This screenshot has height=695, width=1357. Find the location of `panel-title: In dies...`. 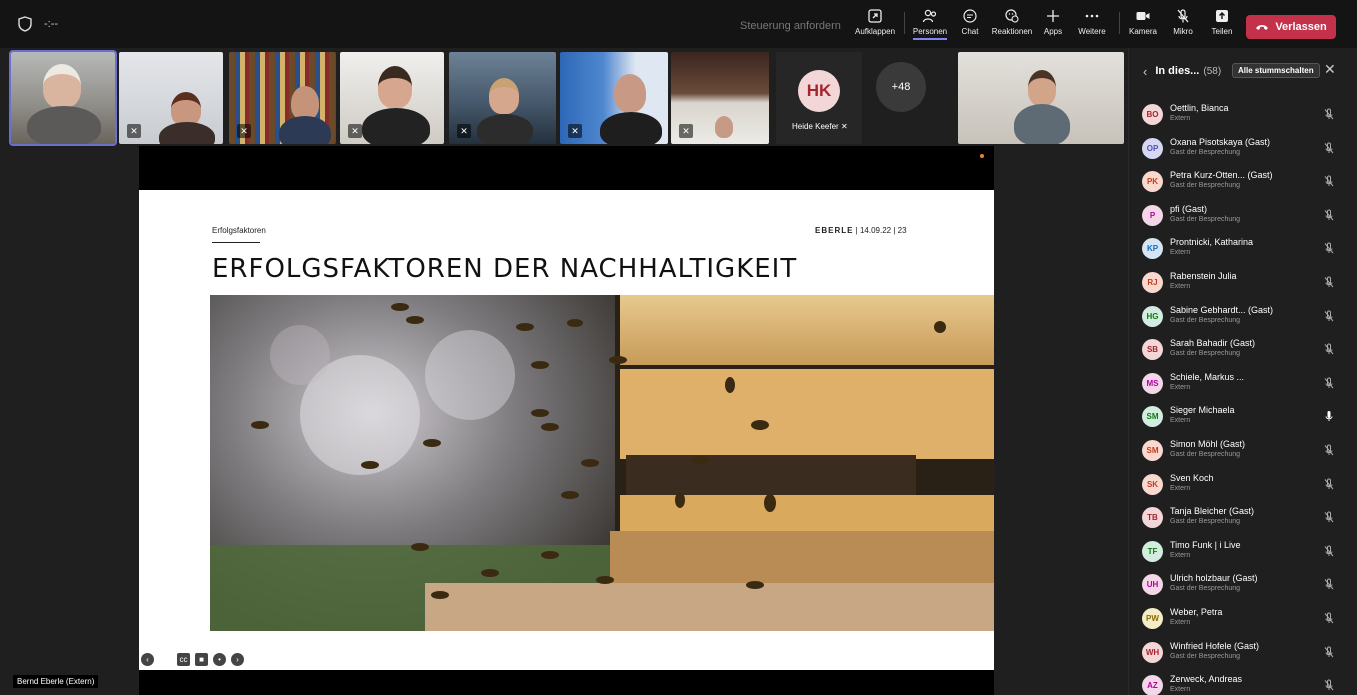

panel-title: In dies... is located at coordinates (1177, 71).